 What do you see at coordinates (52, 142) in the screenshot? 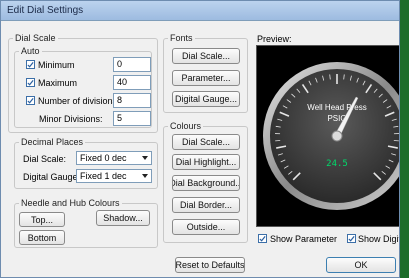
I see `decimal-places-legend: Decimal Places` at bounding box center [52, 142].